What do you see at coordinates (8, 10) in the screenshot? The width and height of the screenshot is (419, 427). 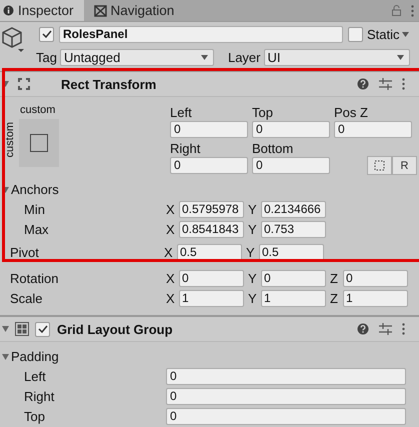 I see `info-icon` at bounding box center [8, 10].